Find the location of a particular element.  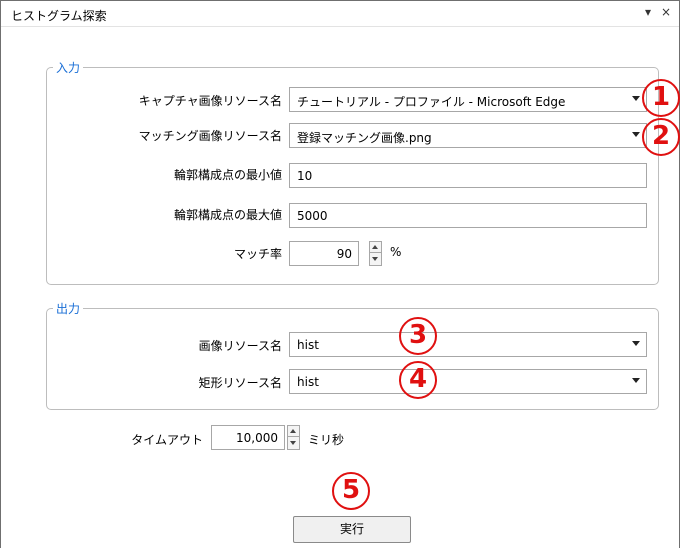

matching-resource-label: マッチング画像リソース名 is located at coordinates (210, 136).